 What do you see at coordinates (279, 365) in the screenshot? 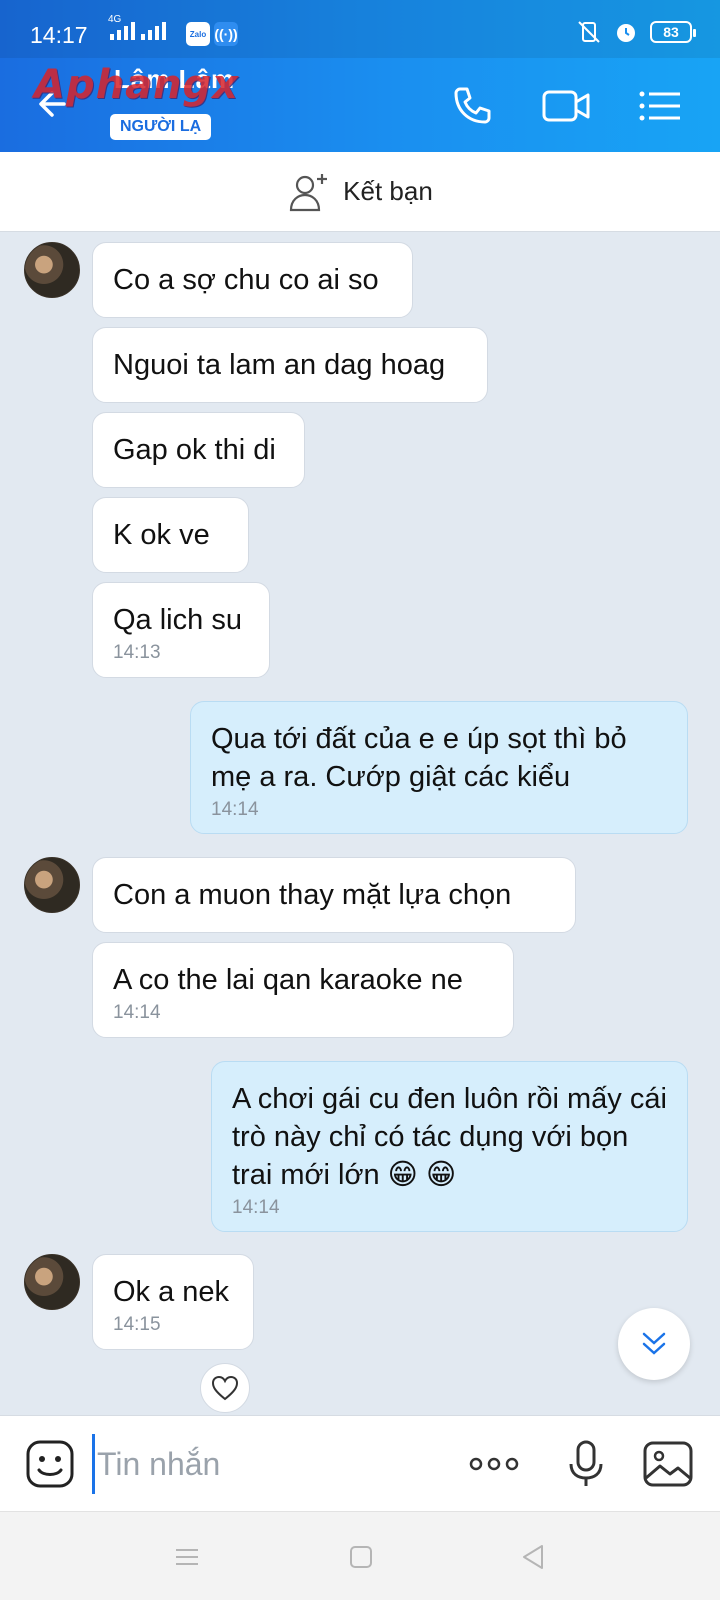
I see `message-text: Nguoi ta lam an dag hoag` at bounding box center [279, 365].